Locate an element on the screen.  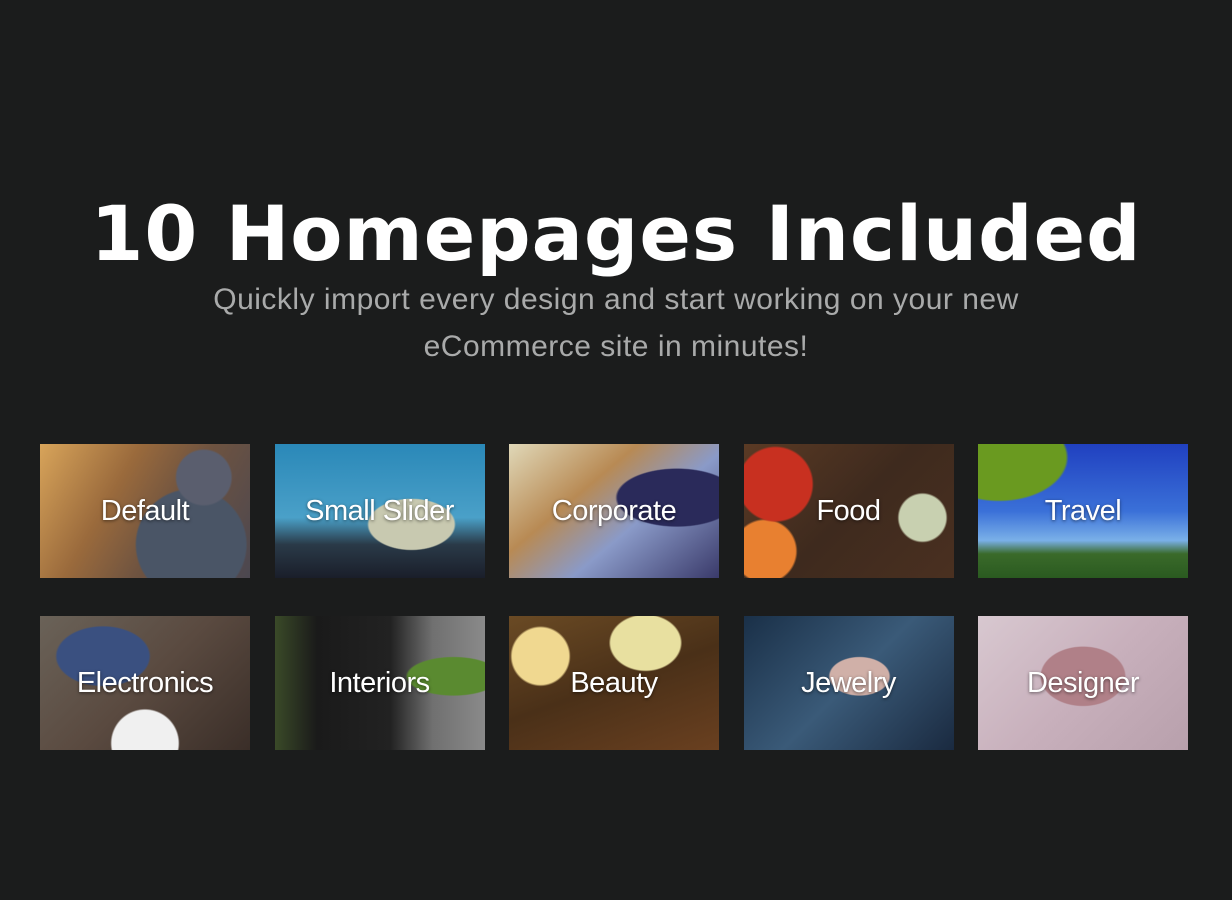
tile-label: Travel is located at coordinates (1083, 510).